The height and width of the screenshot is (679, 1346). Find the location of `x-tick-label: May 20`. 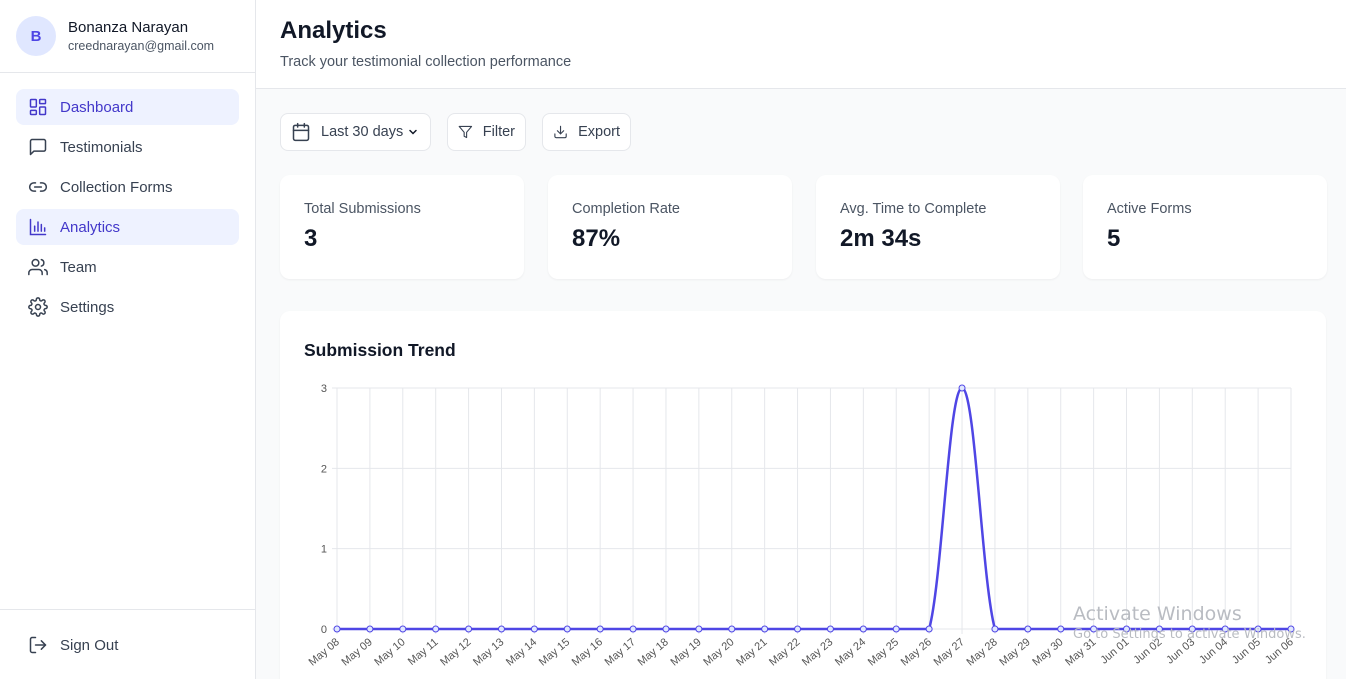

x-tick-label: May 20 is located at coordinates (718, 652).